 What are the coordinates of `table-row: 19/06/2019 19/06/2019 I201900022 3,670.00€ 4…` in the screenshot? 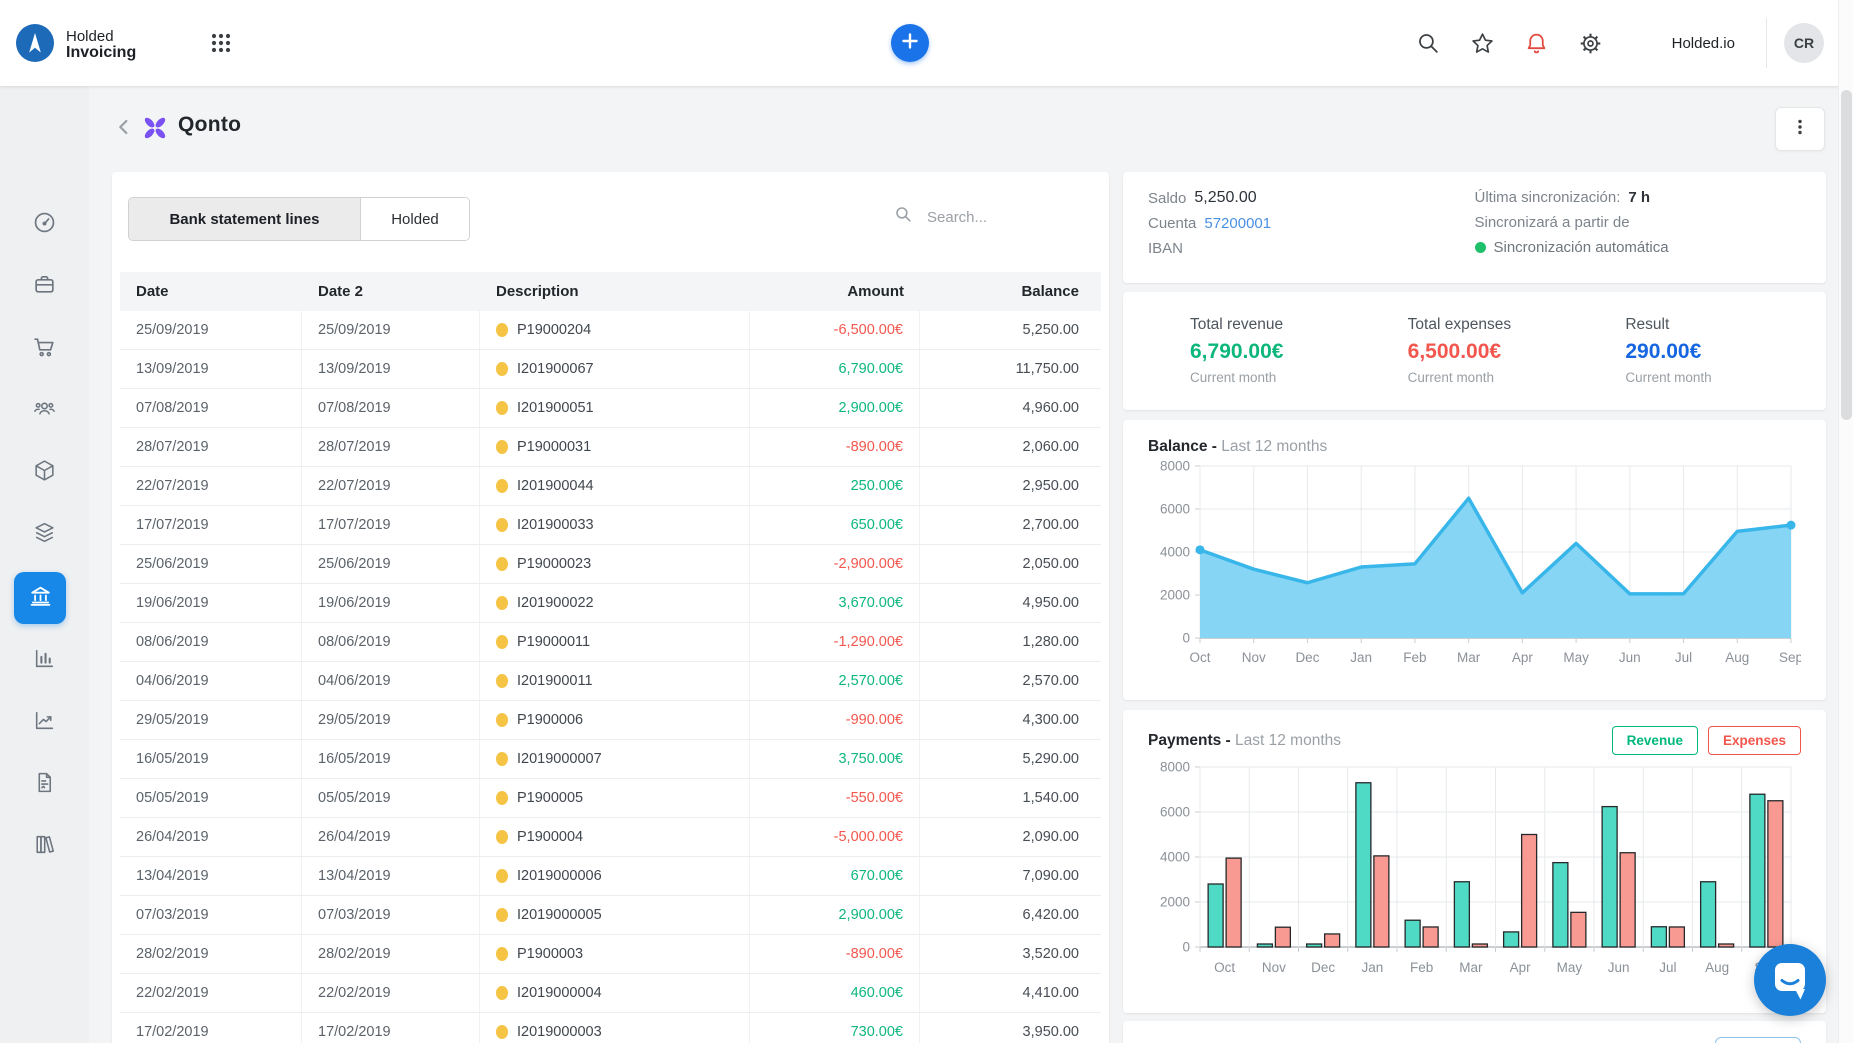 It's located at (610, 603).